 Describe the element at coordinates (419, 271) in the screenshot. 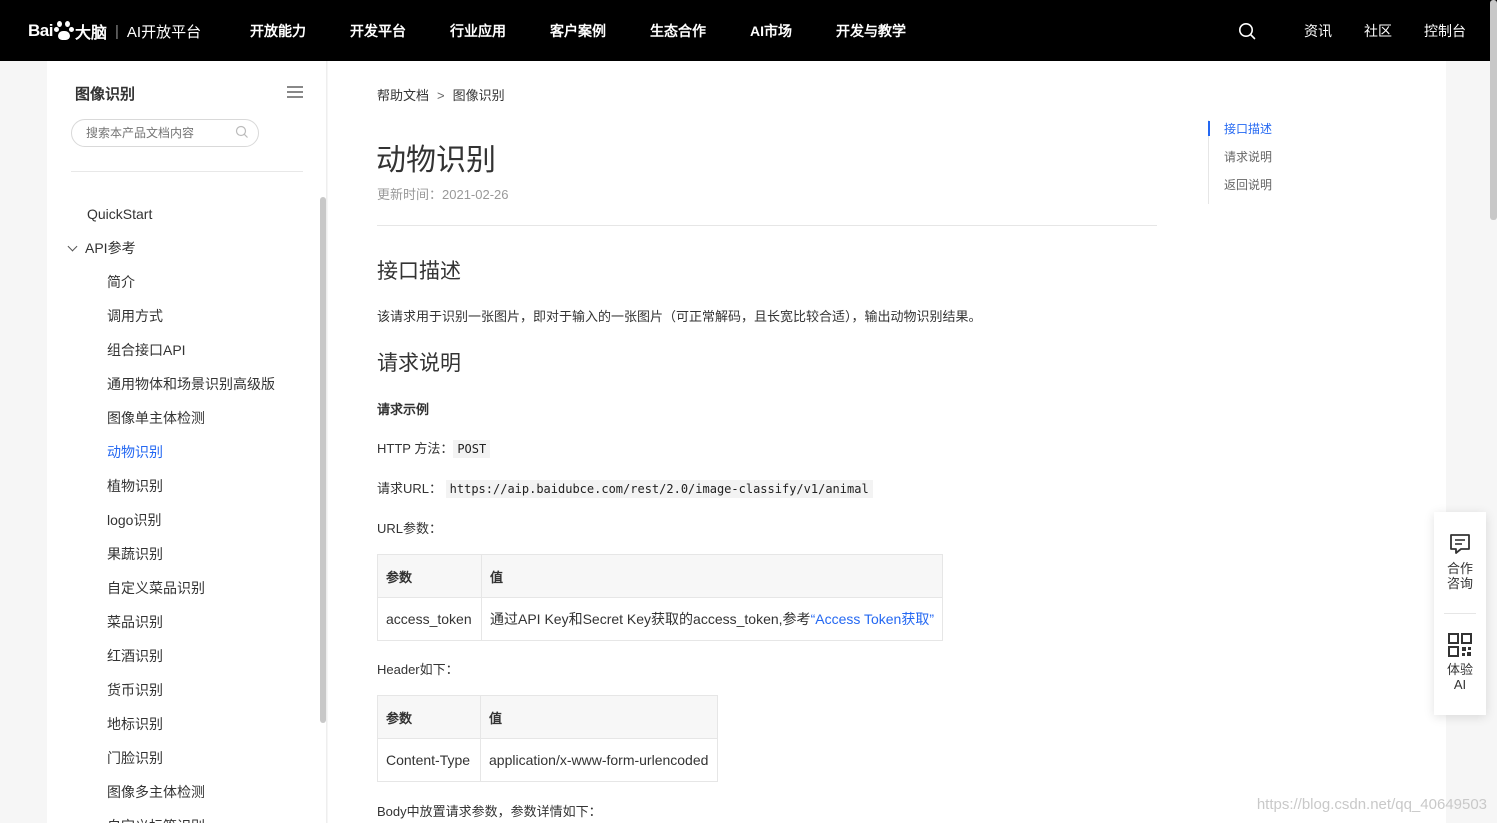

I see `section-interface-desc-title: 接口描述` at that location.